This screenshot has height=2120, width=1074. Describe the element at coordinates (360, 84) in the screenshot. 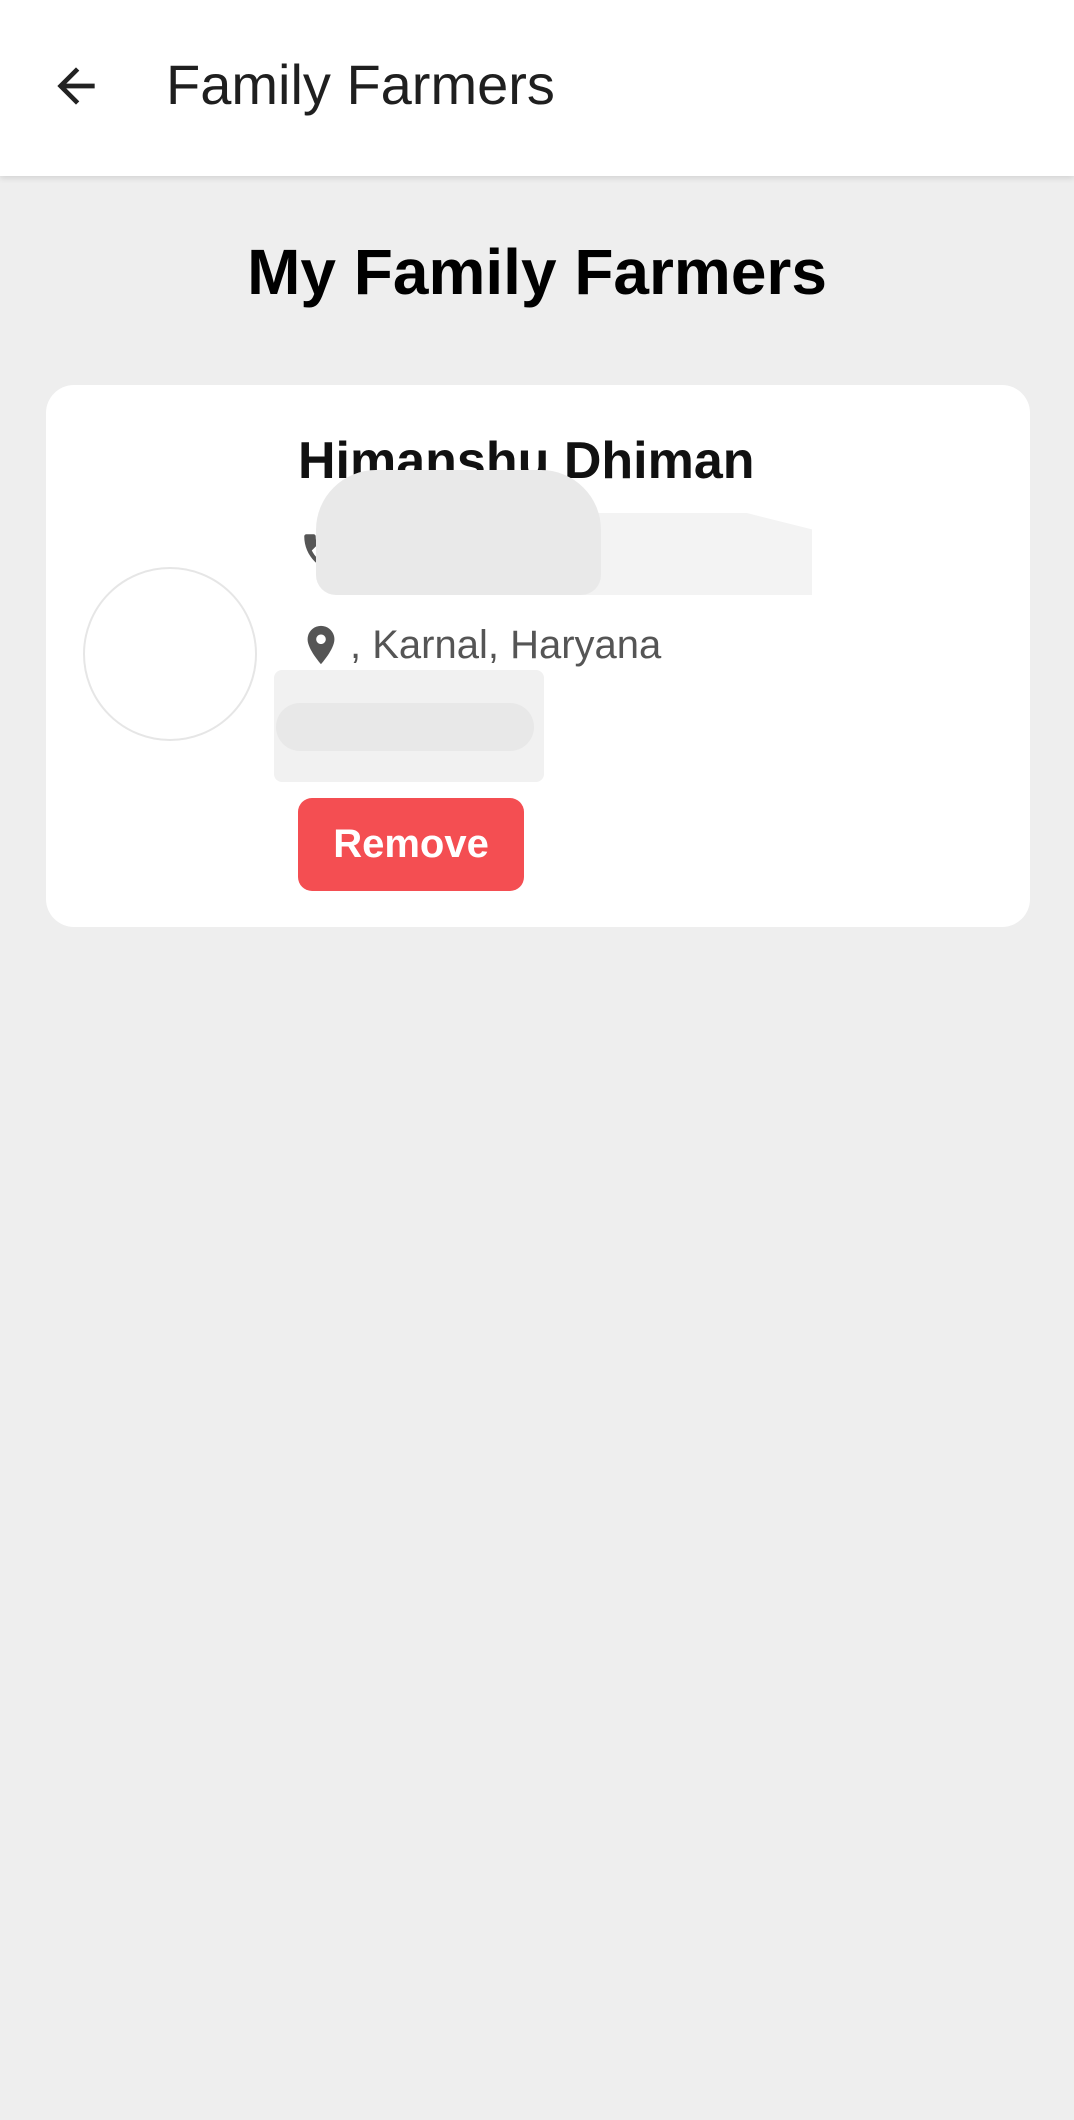

I see `app-title: Family Farmers` at that location.